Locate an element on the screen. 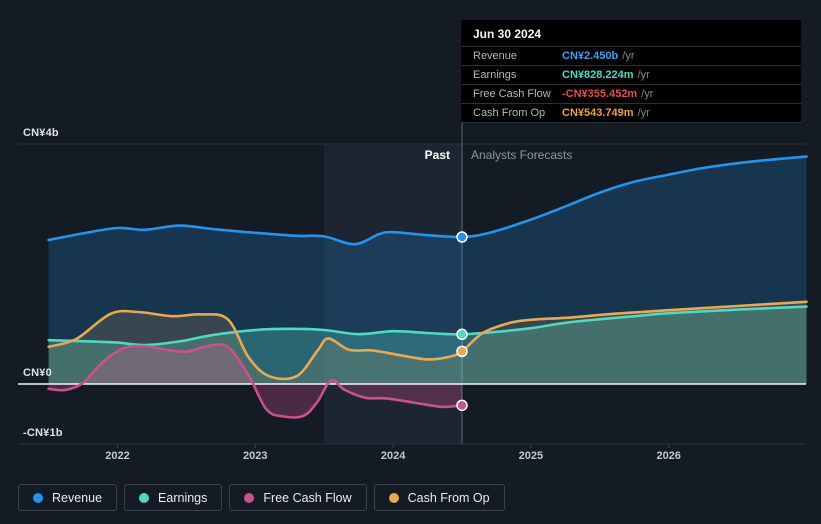 The height and width of the screenshot is (524, 821). tooltip-row-label: Free Cash Flow is located at coordinates (512, 94).